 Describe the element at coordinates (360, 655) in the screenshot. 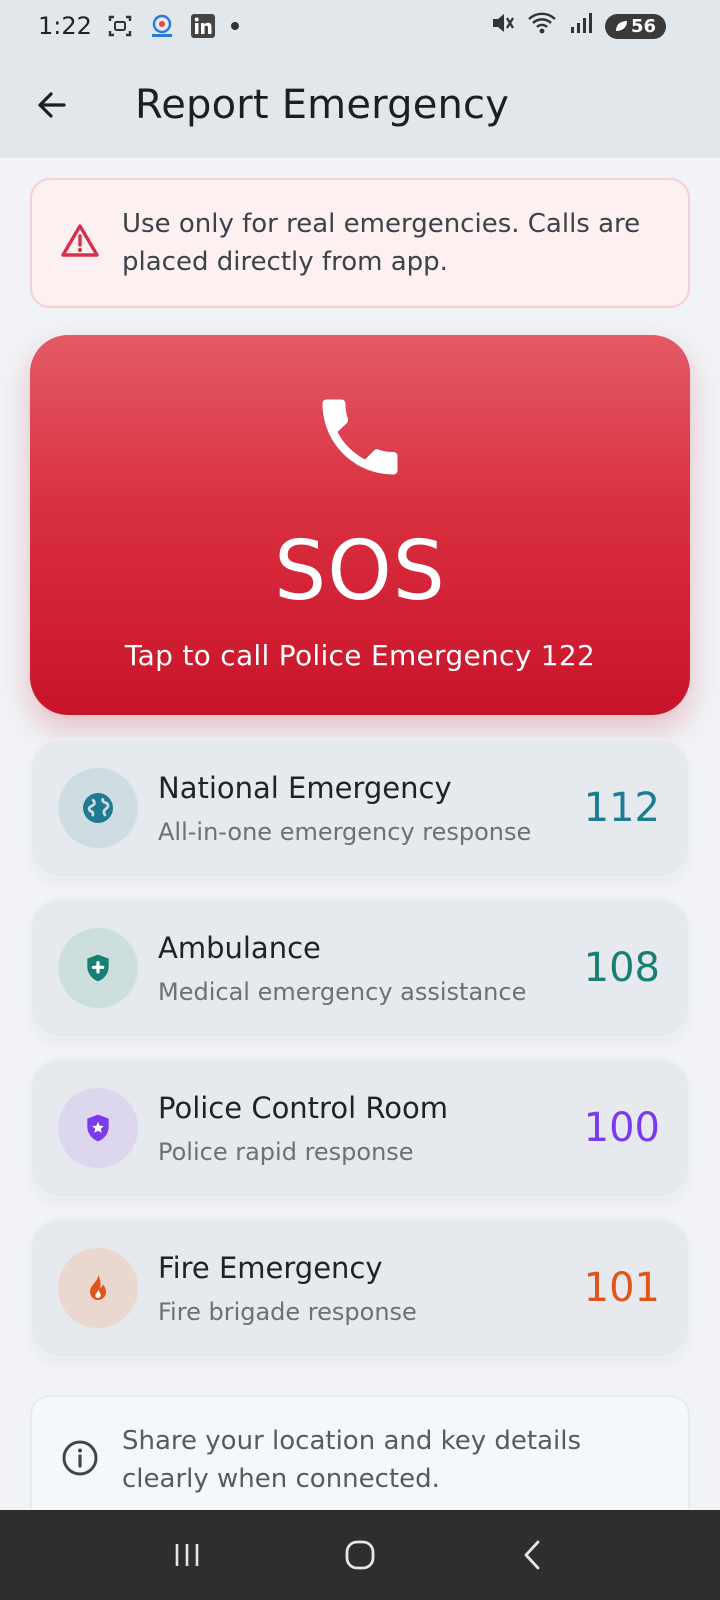

I see `sos-subtitle: Tap to call Police Emergency 122` at that location.